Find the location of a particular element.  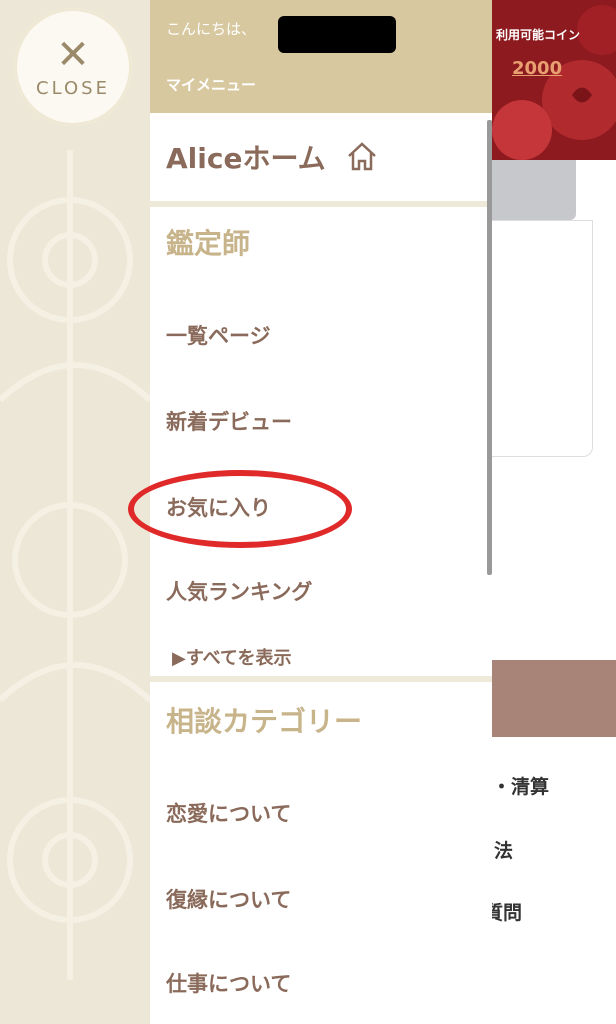

right-text-method: 法 is located at coordinates (503, 849).